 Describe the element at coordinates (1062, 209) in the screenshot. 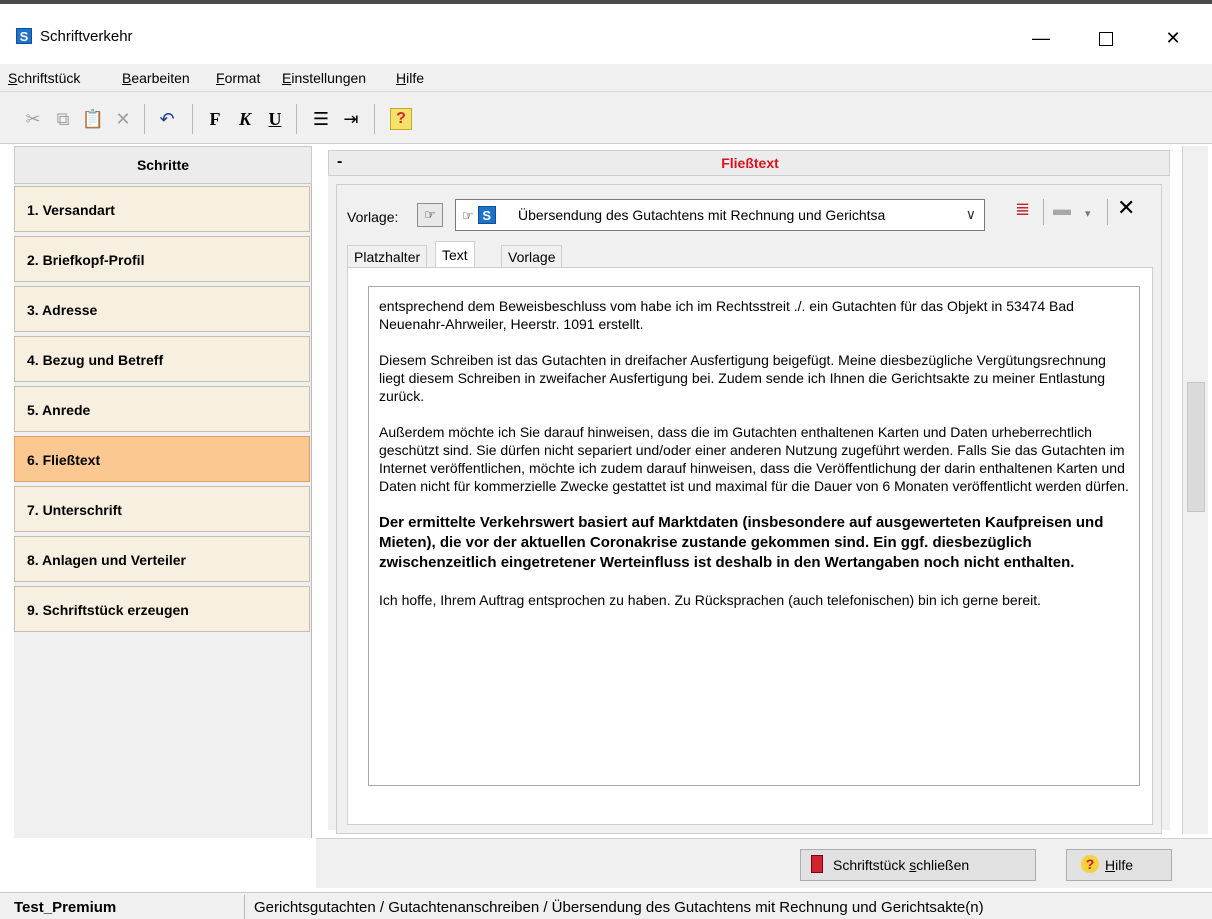

I see `save-icon: ▬` at that location.